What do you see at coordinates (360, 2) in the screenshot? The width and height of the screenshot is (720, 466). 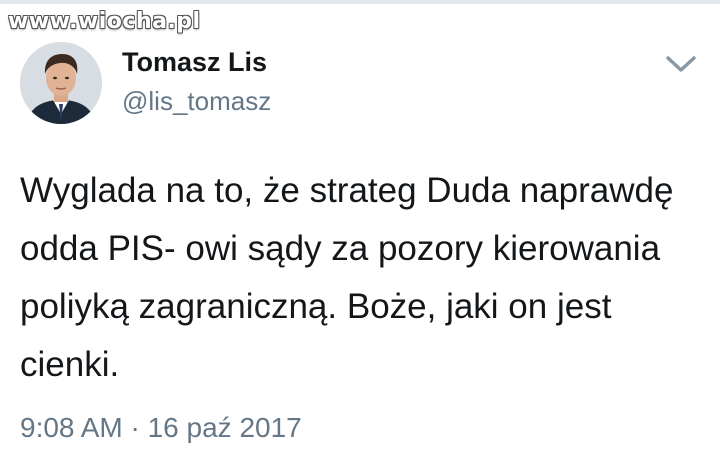 I see `top-divider` at bounding box center [360, 2].